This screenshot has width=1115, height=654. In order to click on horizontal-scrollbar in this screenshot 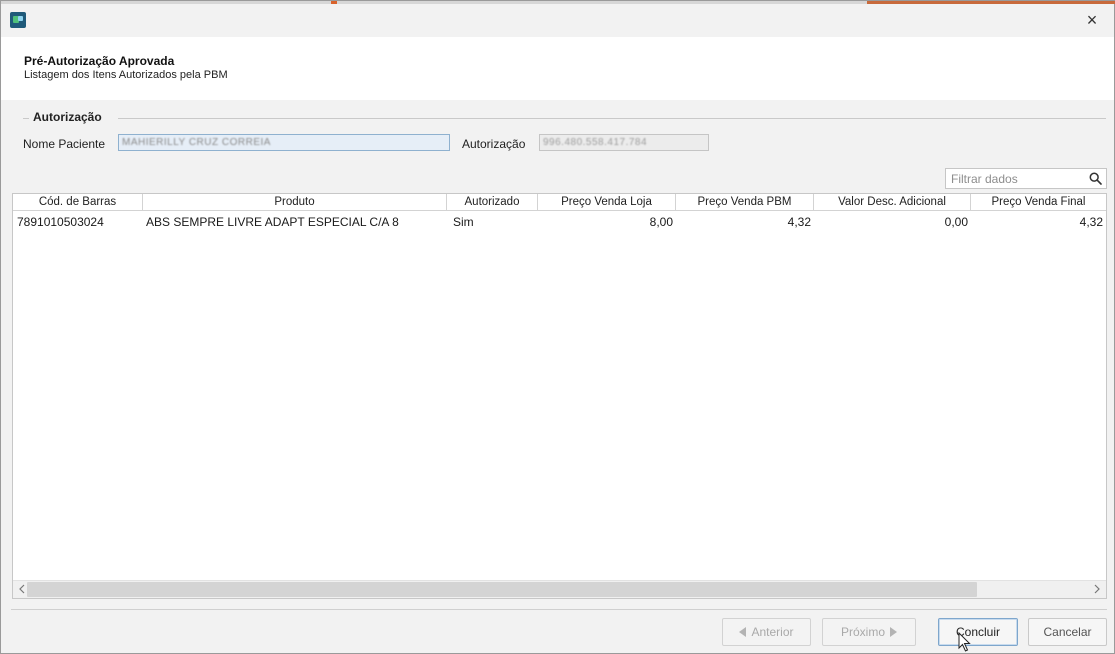, I will do `click(559, 589)`.